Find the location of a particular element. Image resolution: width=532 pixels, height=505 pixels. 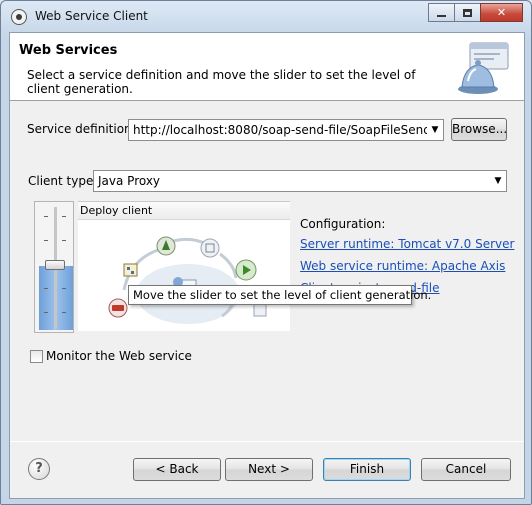

install-icon is located at coordinates (210, 248).